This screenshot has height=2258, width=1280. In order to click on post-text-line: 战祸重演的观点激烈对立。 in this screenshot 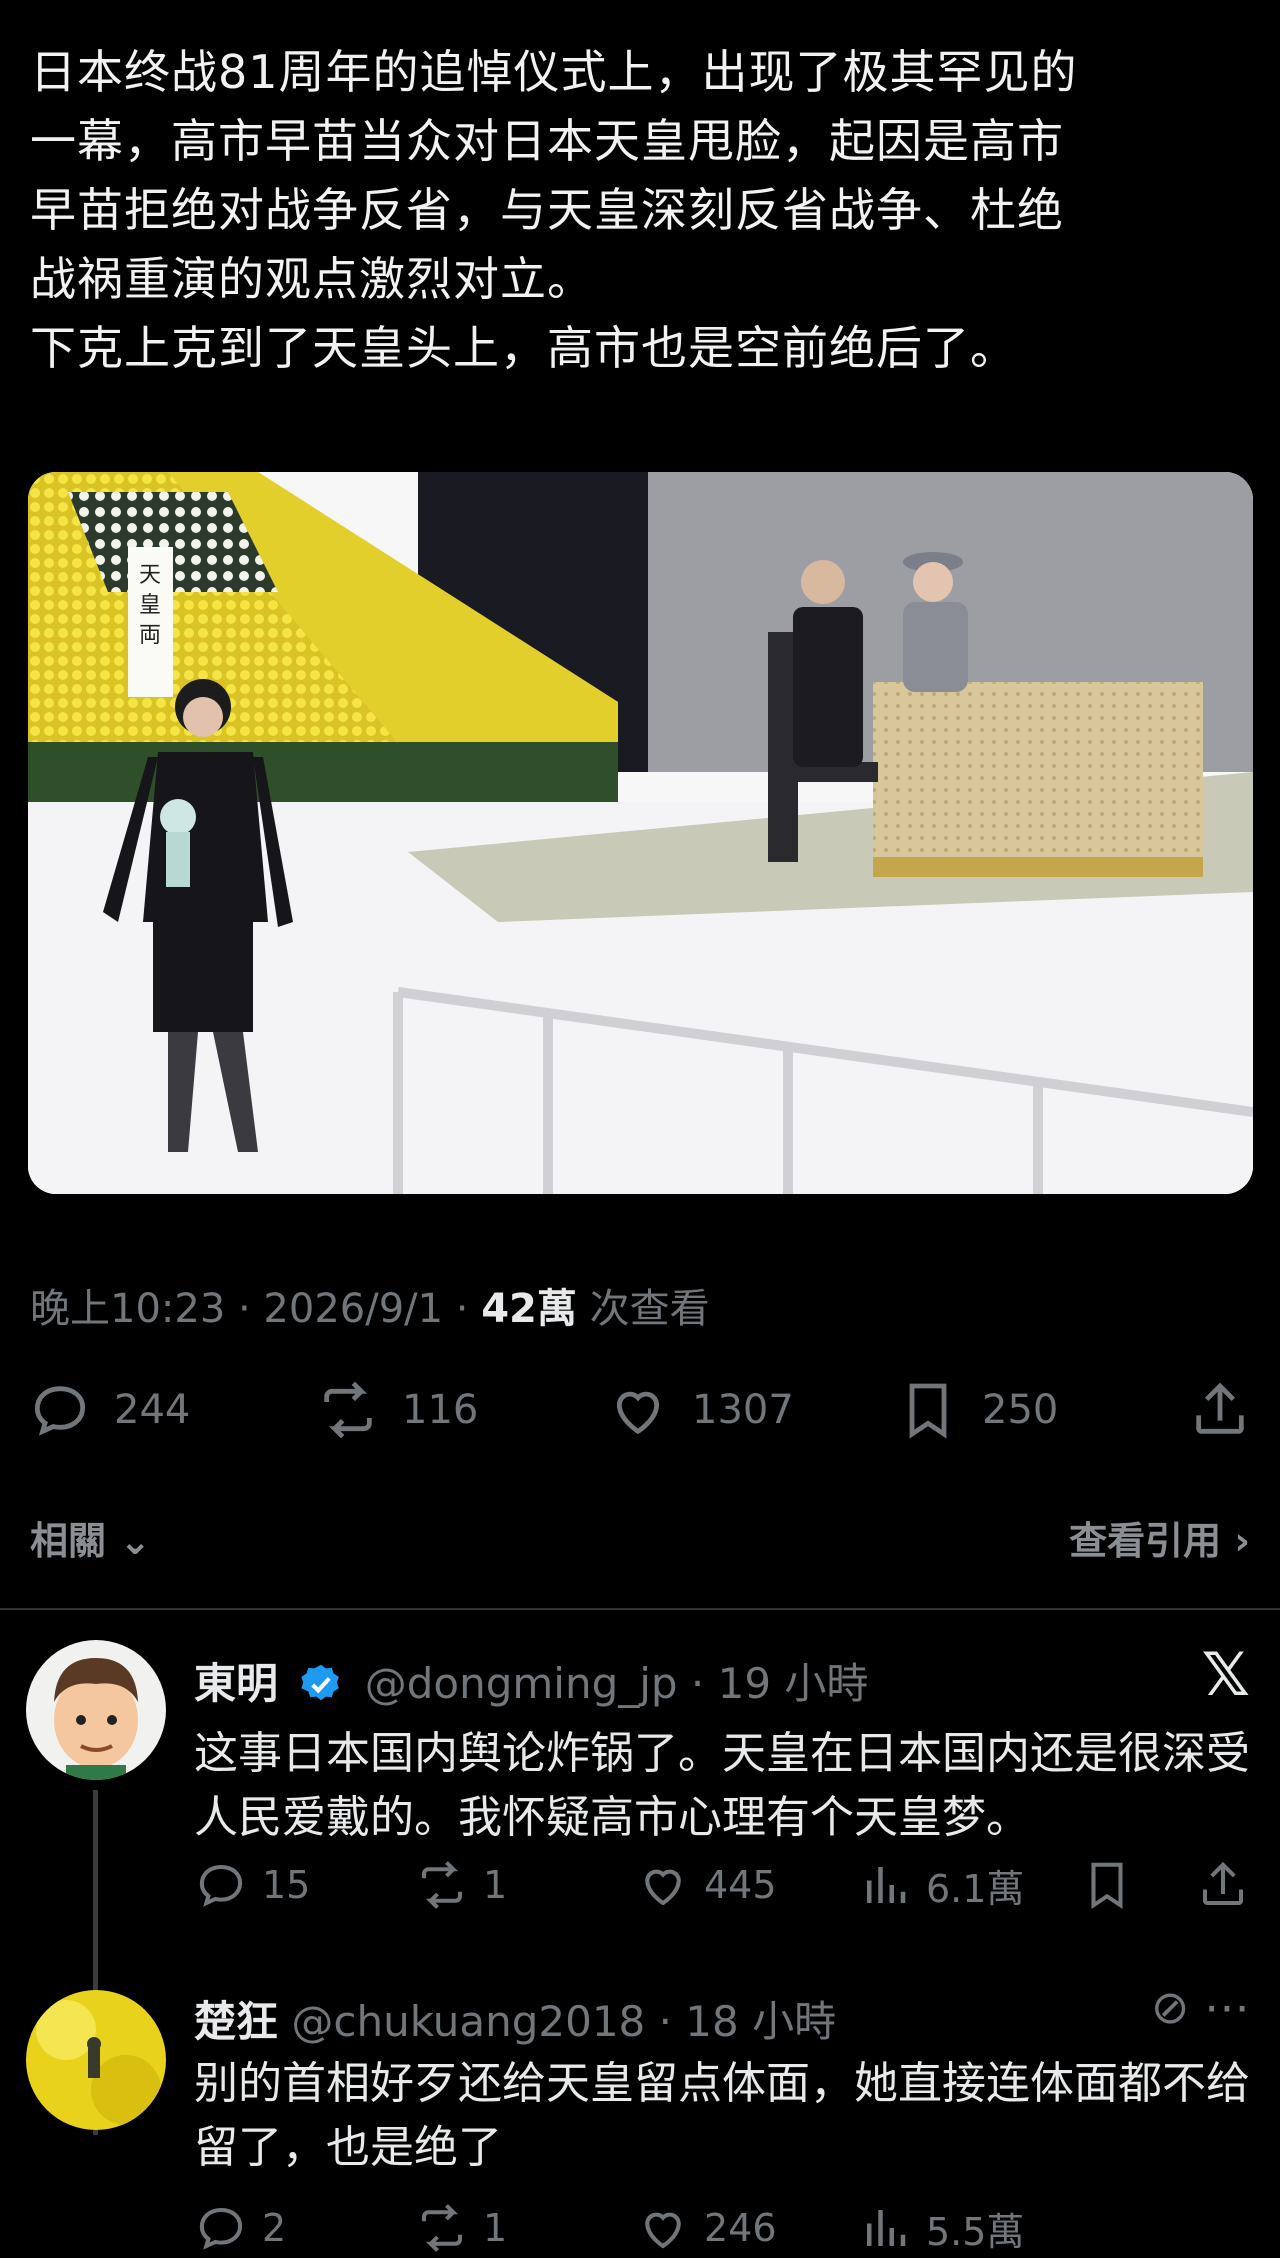, I will do `click(312, 279)`.